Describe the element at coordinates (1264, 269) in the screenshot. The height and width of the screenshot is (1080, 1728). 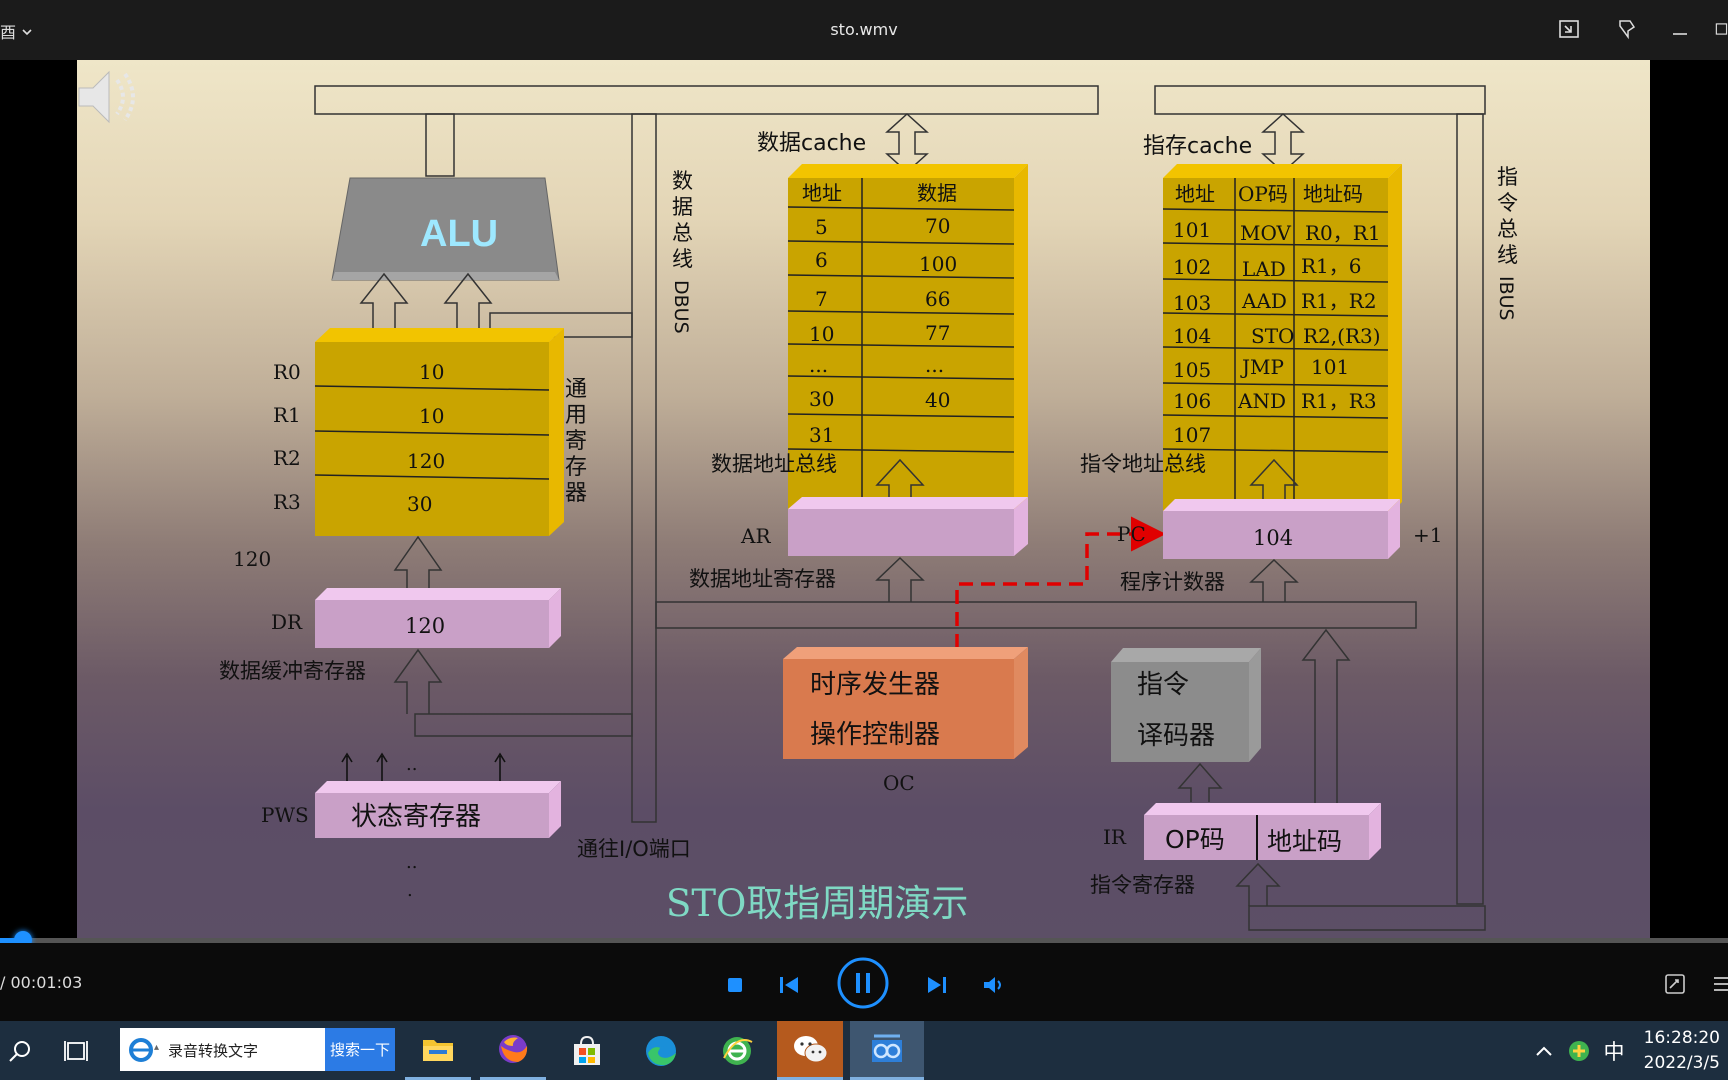
I see `instr-row-op: LAD` at that location.